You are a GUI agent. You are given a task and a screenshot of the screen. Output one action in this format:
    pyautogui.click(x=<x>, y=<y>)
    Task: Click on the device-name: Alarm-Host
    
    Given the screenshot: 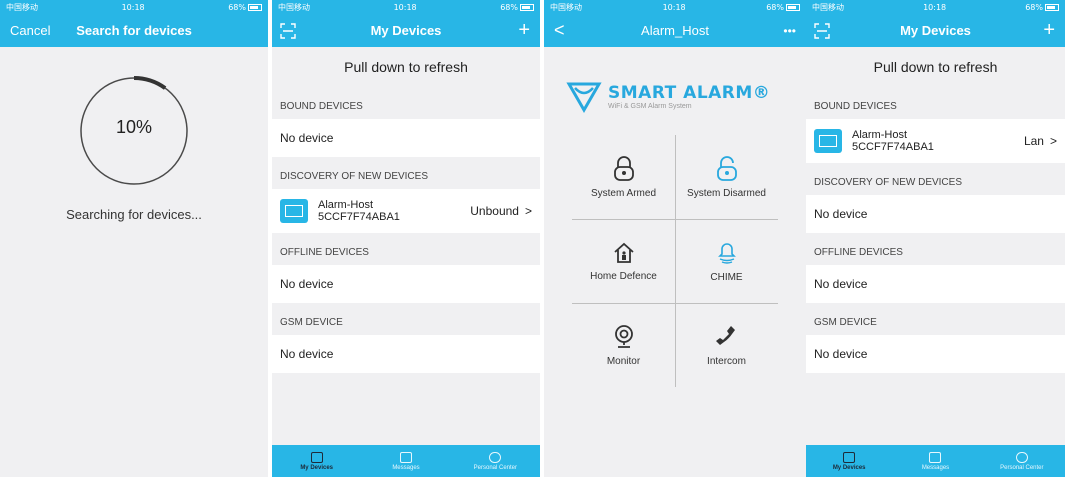 What is the action you would take?
    pyautogui.click(x=880, y=135)
    